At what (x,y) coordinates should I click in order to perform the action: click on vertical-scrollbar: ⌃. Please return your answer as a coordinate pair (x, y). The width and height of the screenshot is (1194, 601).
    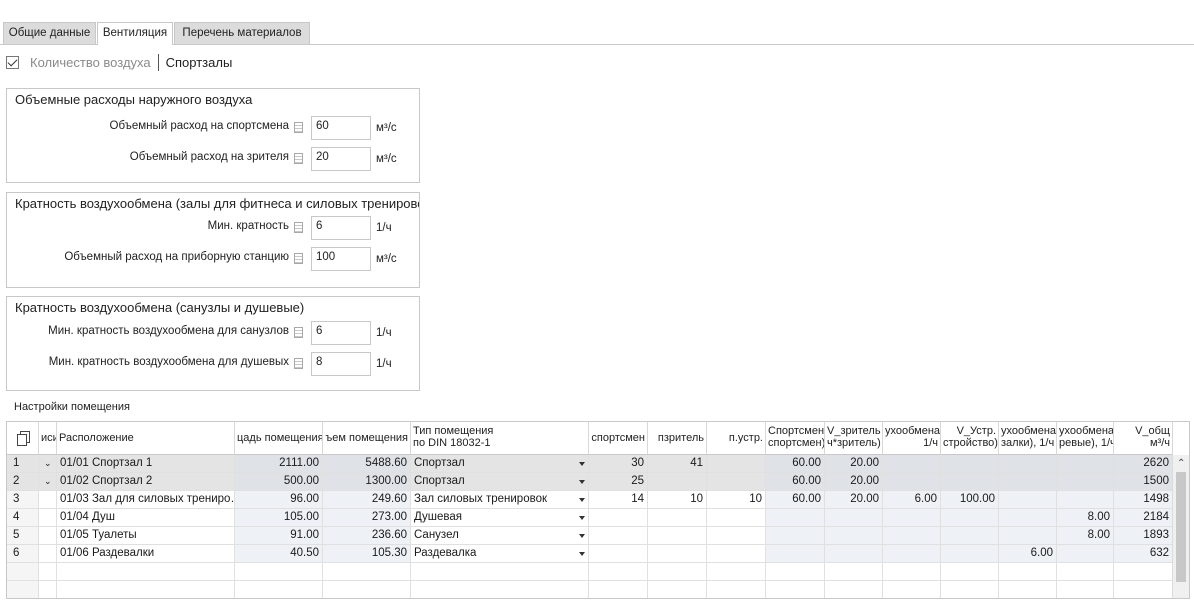
    Looking at the image, I should click on (1180, 526).